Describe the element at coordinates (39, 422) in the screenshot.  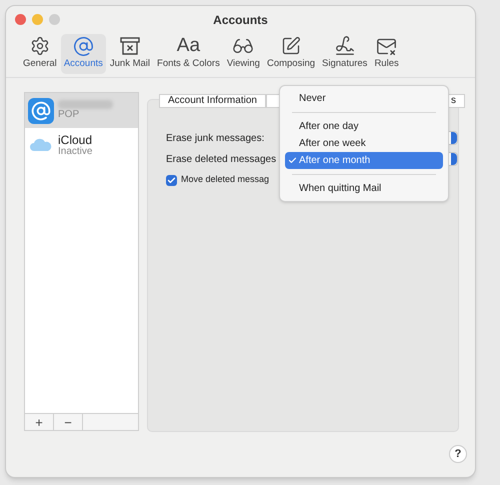
I see `sidebar-button: +` at that location.